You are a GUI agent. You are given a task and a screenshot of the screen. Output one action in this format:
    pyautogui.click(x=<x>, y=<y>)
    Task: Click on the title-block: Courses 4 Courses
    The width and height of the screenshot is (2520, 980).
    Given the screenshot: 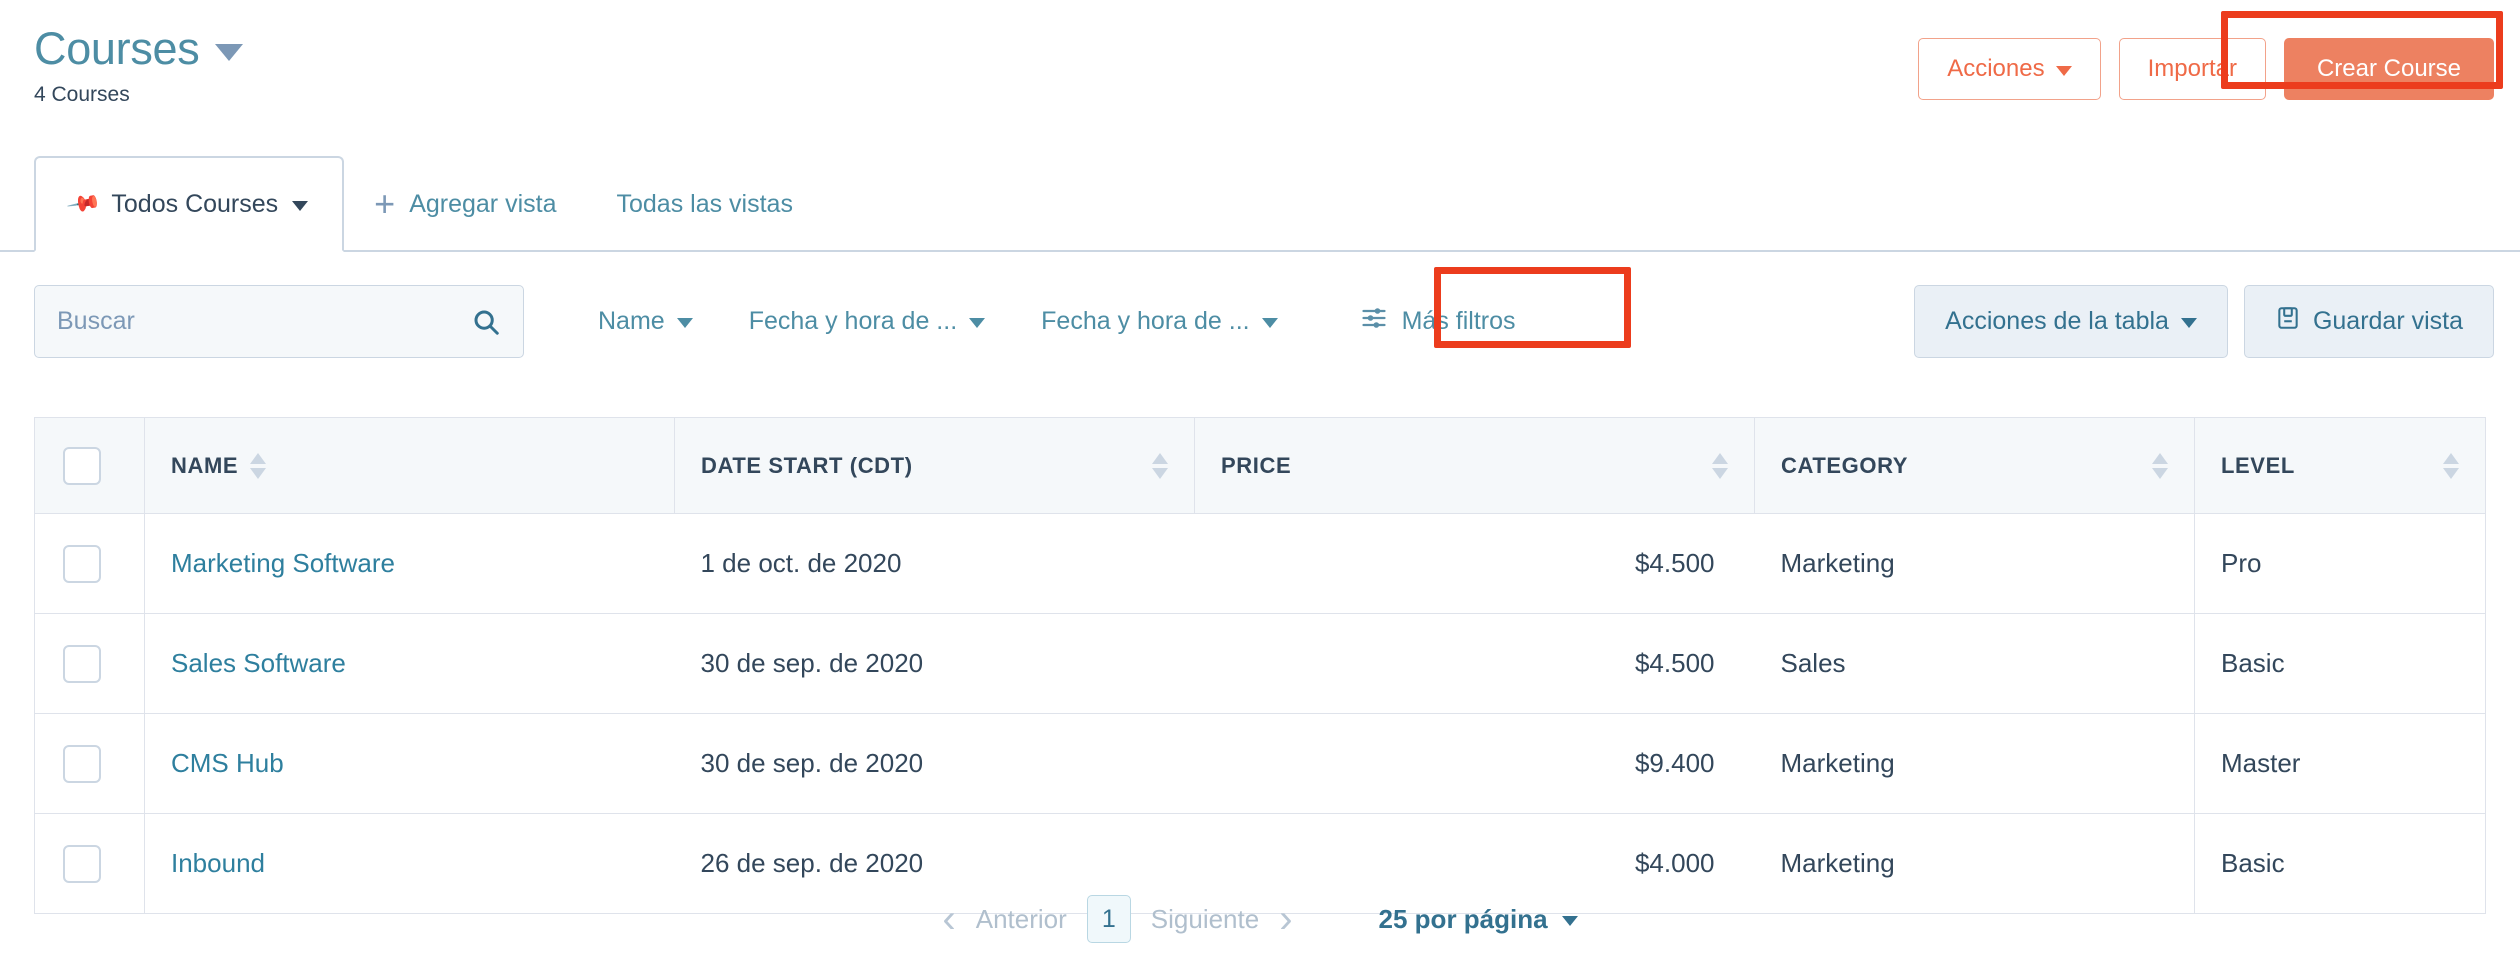 What is the action you would take?
    pyautogui.click(x=139, y=65)
    